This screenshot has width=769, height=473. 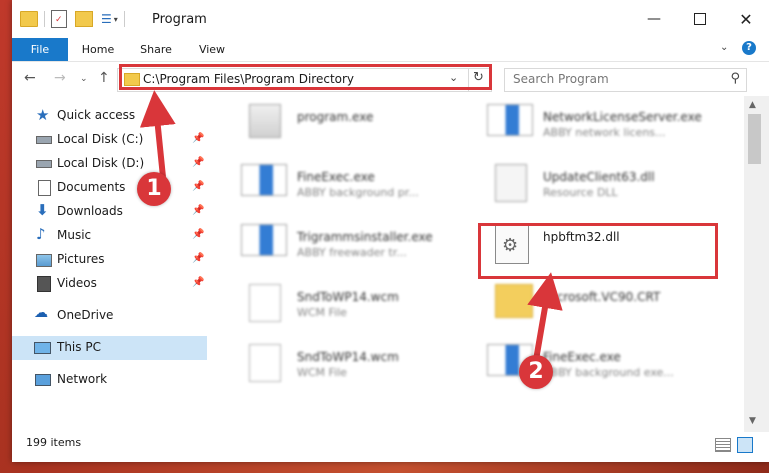 I want to click on music-icon: ♪, so click(x=41, y=234).